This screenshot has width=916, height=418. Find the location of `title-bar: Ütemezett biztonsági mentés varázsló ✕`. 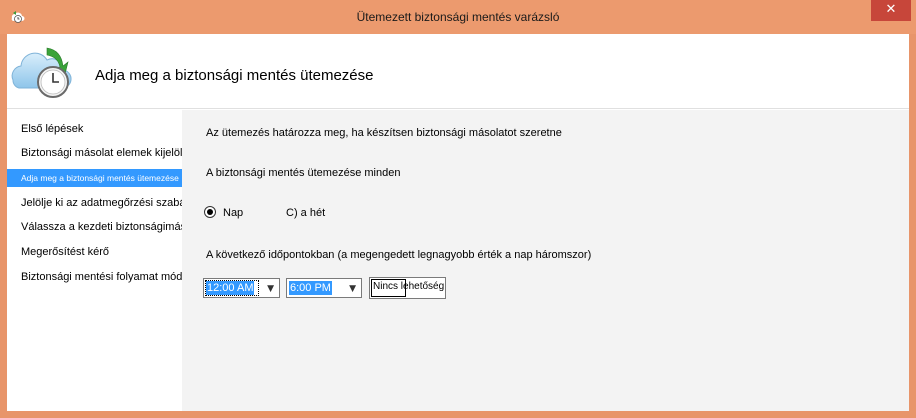

title-bar: Ütemezett biztonsági mentés varázsló ✕ is located at coordinates (458, 17).